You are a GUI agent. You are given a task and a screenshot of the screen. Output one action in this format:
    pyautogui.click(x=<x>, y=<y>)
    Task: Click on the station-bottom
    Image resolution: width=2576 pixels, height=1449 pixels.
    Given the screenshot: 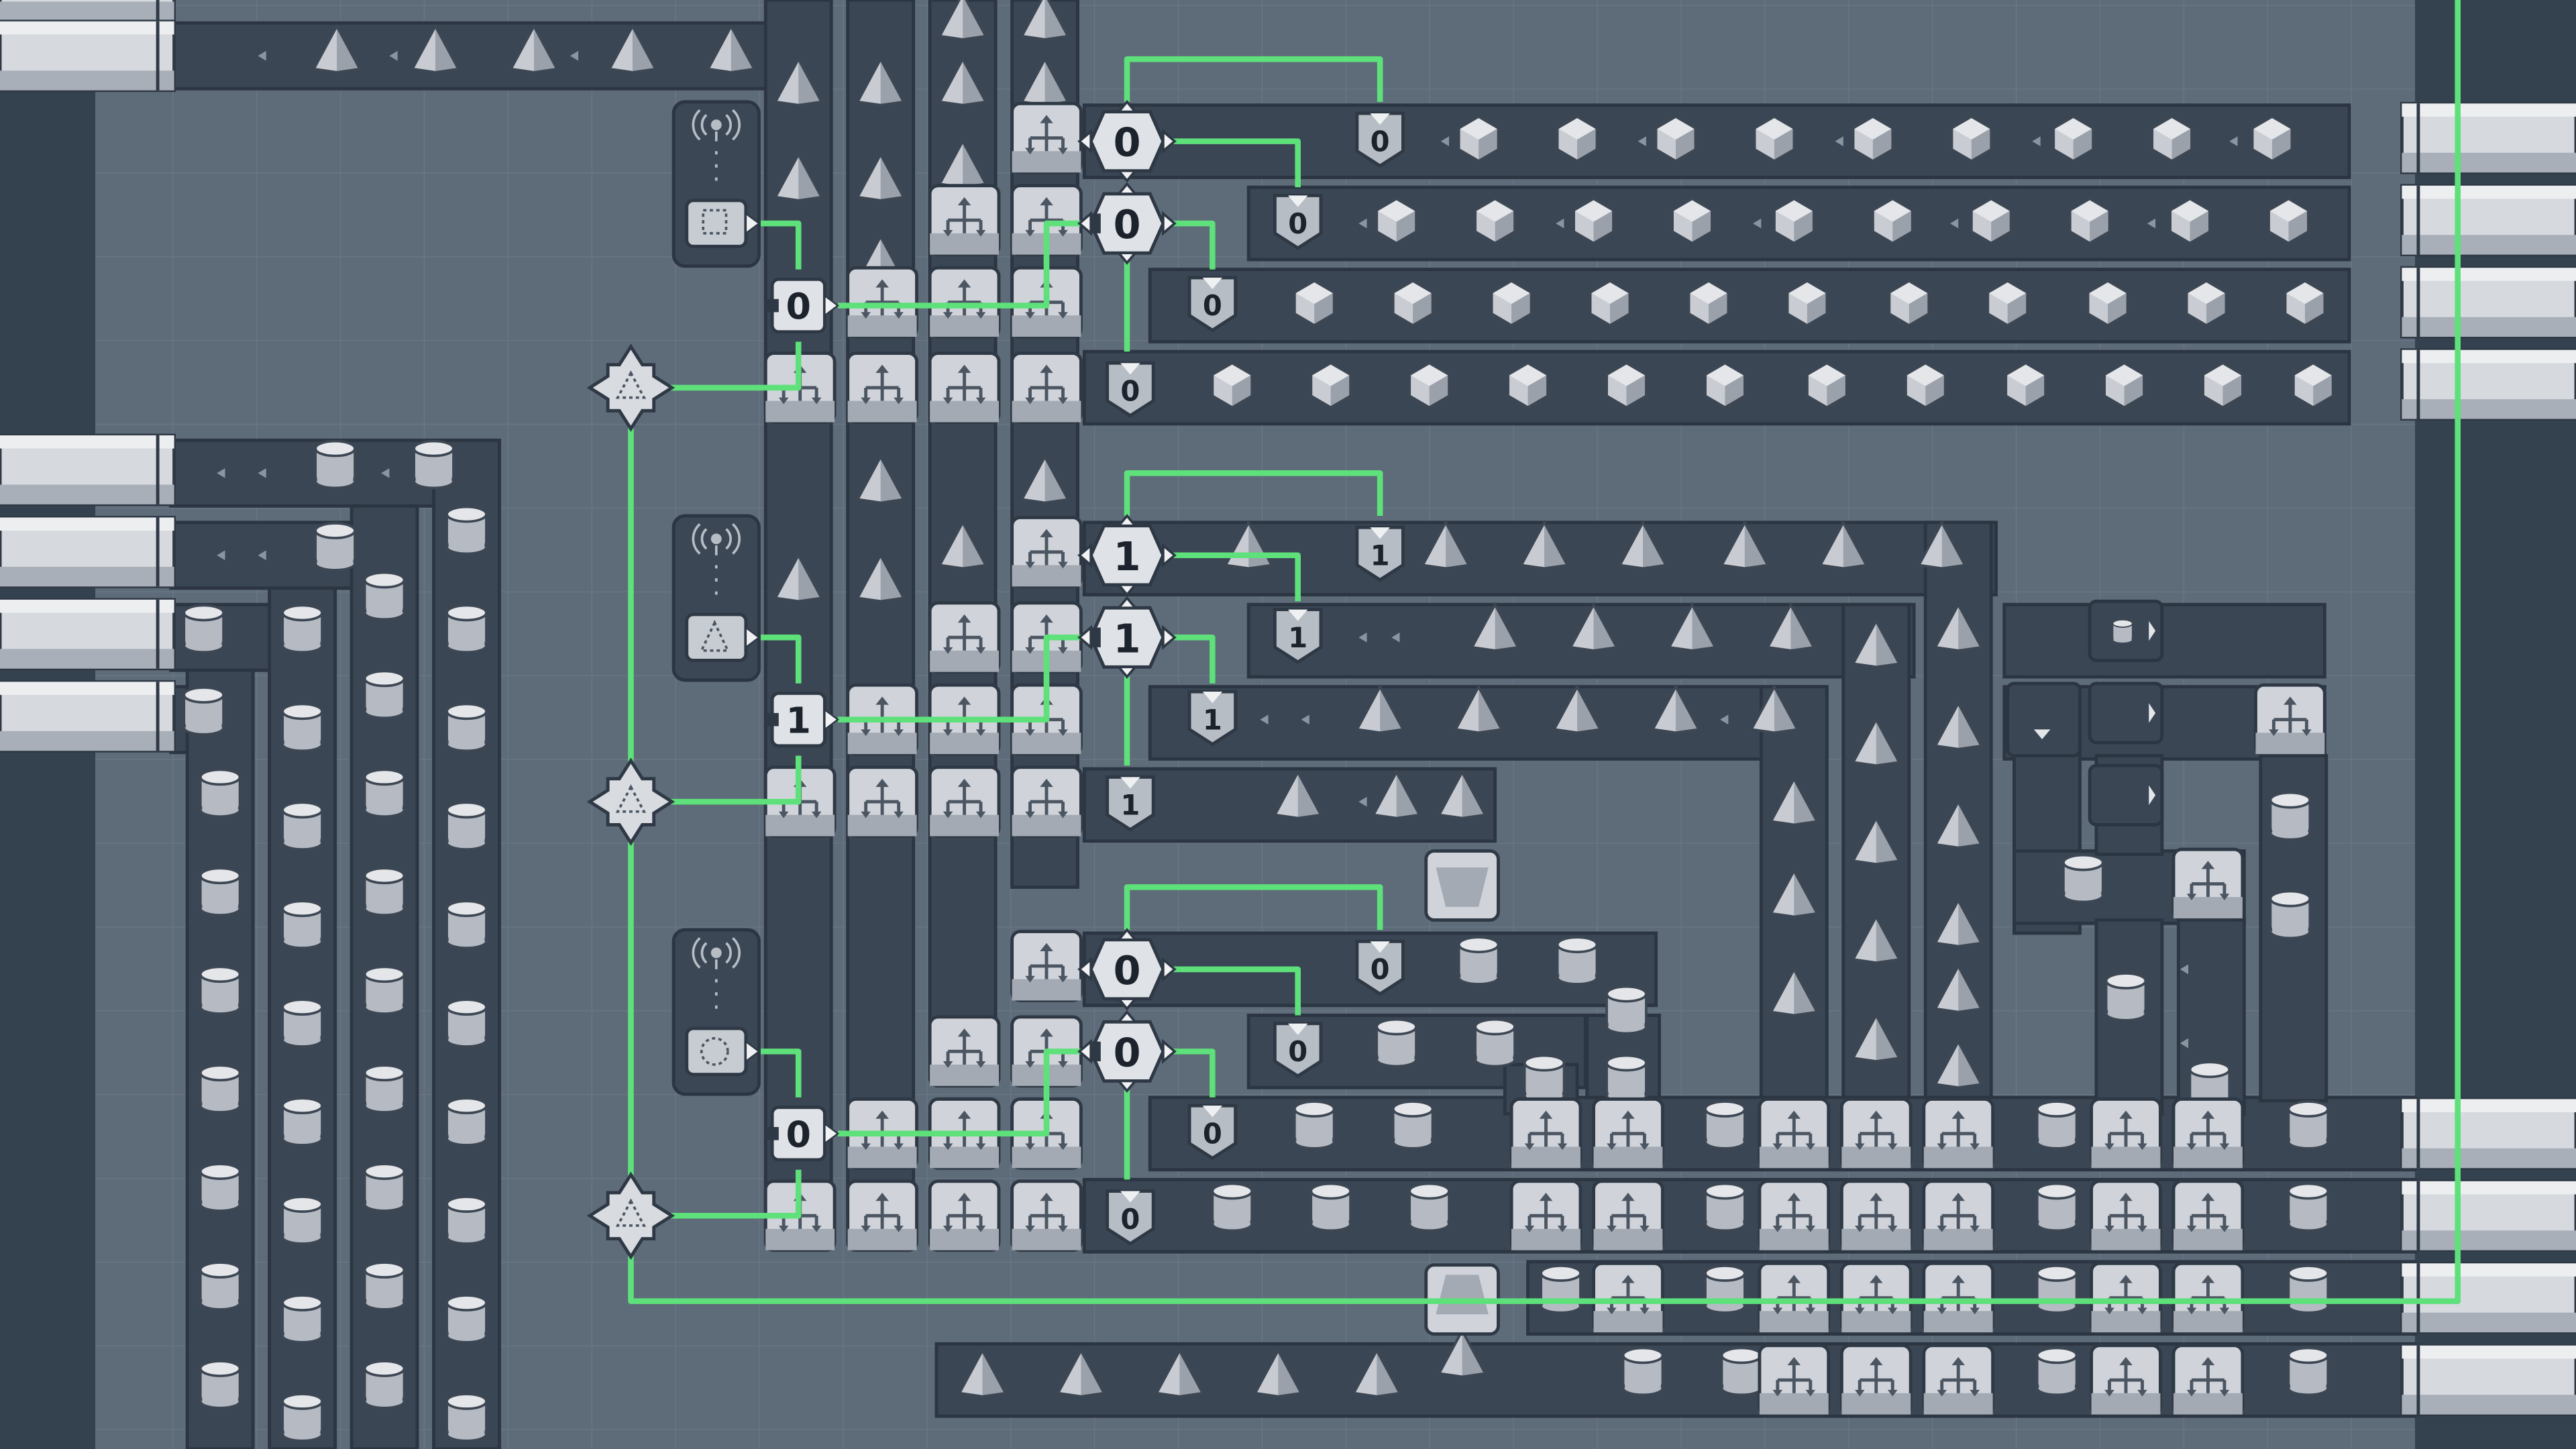 What is the action you would take?
    pyautogui.click(x=716, y=1012)
    